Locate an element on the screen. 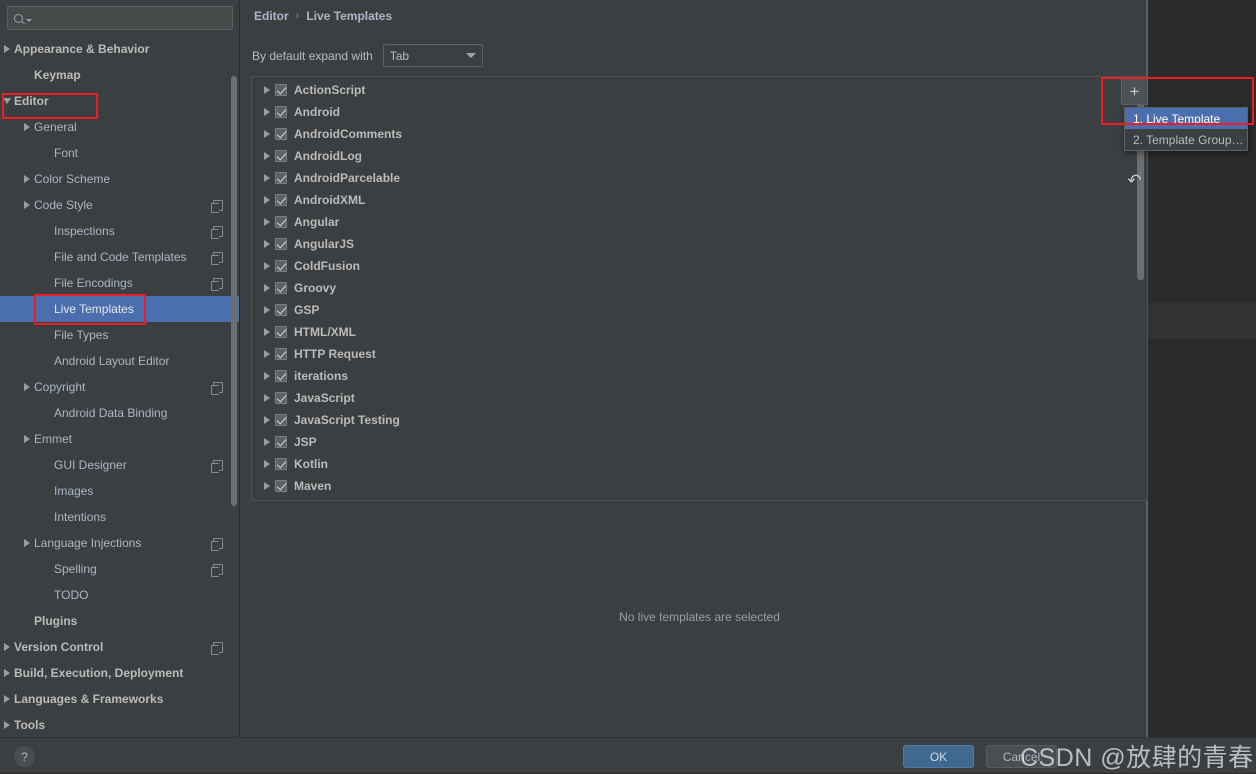 The height and width of the screenshot is (774, 1256). sidebar-item-copyright: Copyright is located at coordinates (119, 387).